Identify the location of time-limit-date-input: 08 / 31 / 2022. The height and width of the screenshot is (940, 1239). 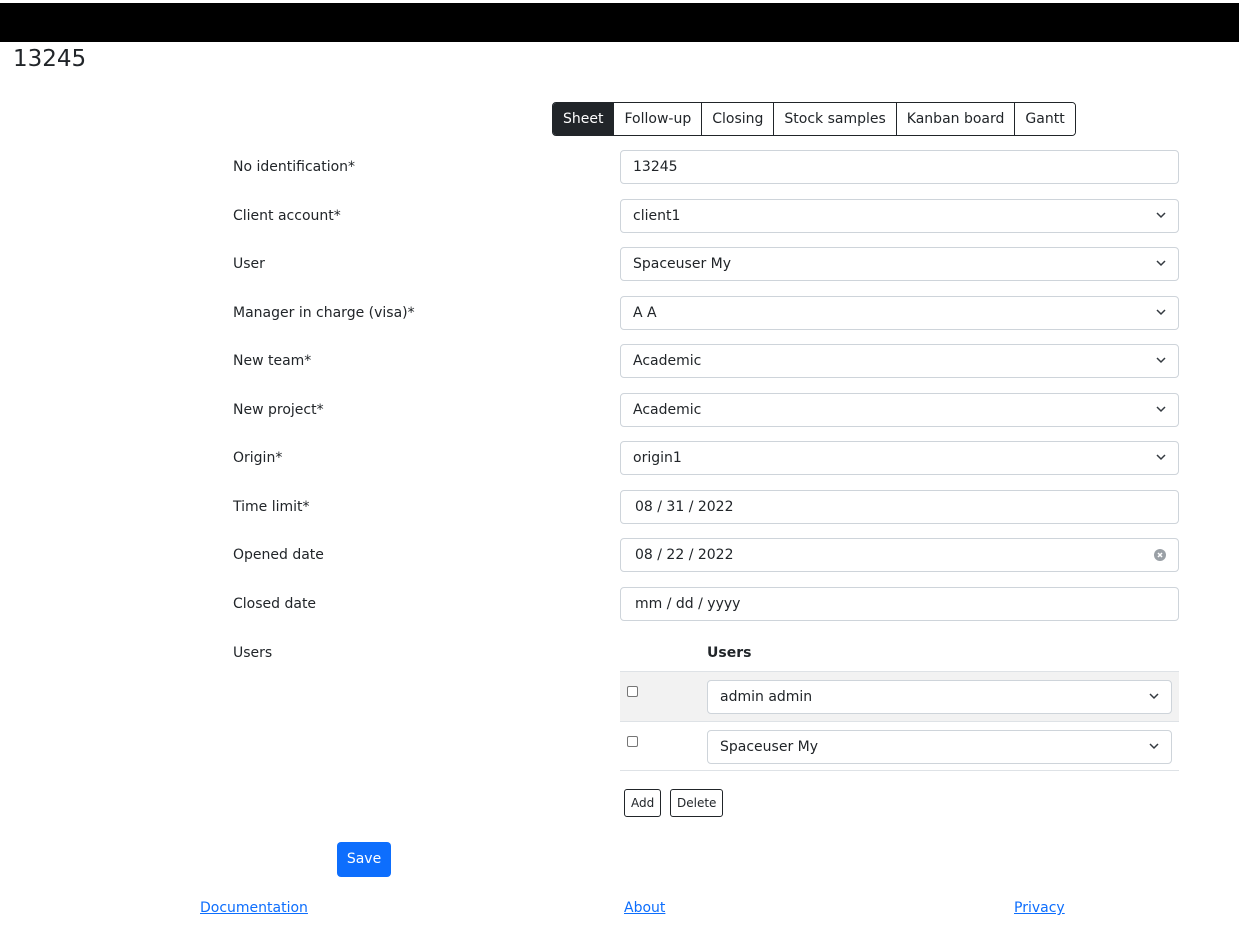
(899, 507).